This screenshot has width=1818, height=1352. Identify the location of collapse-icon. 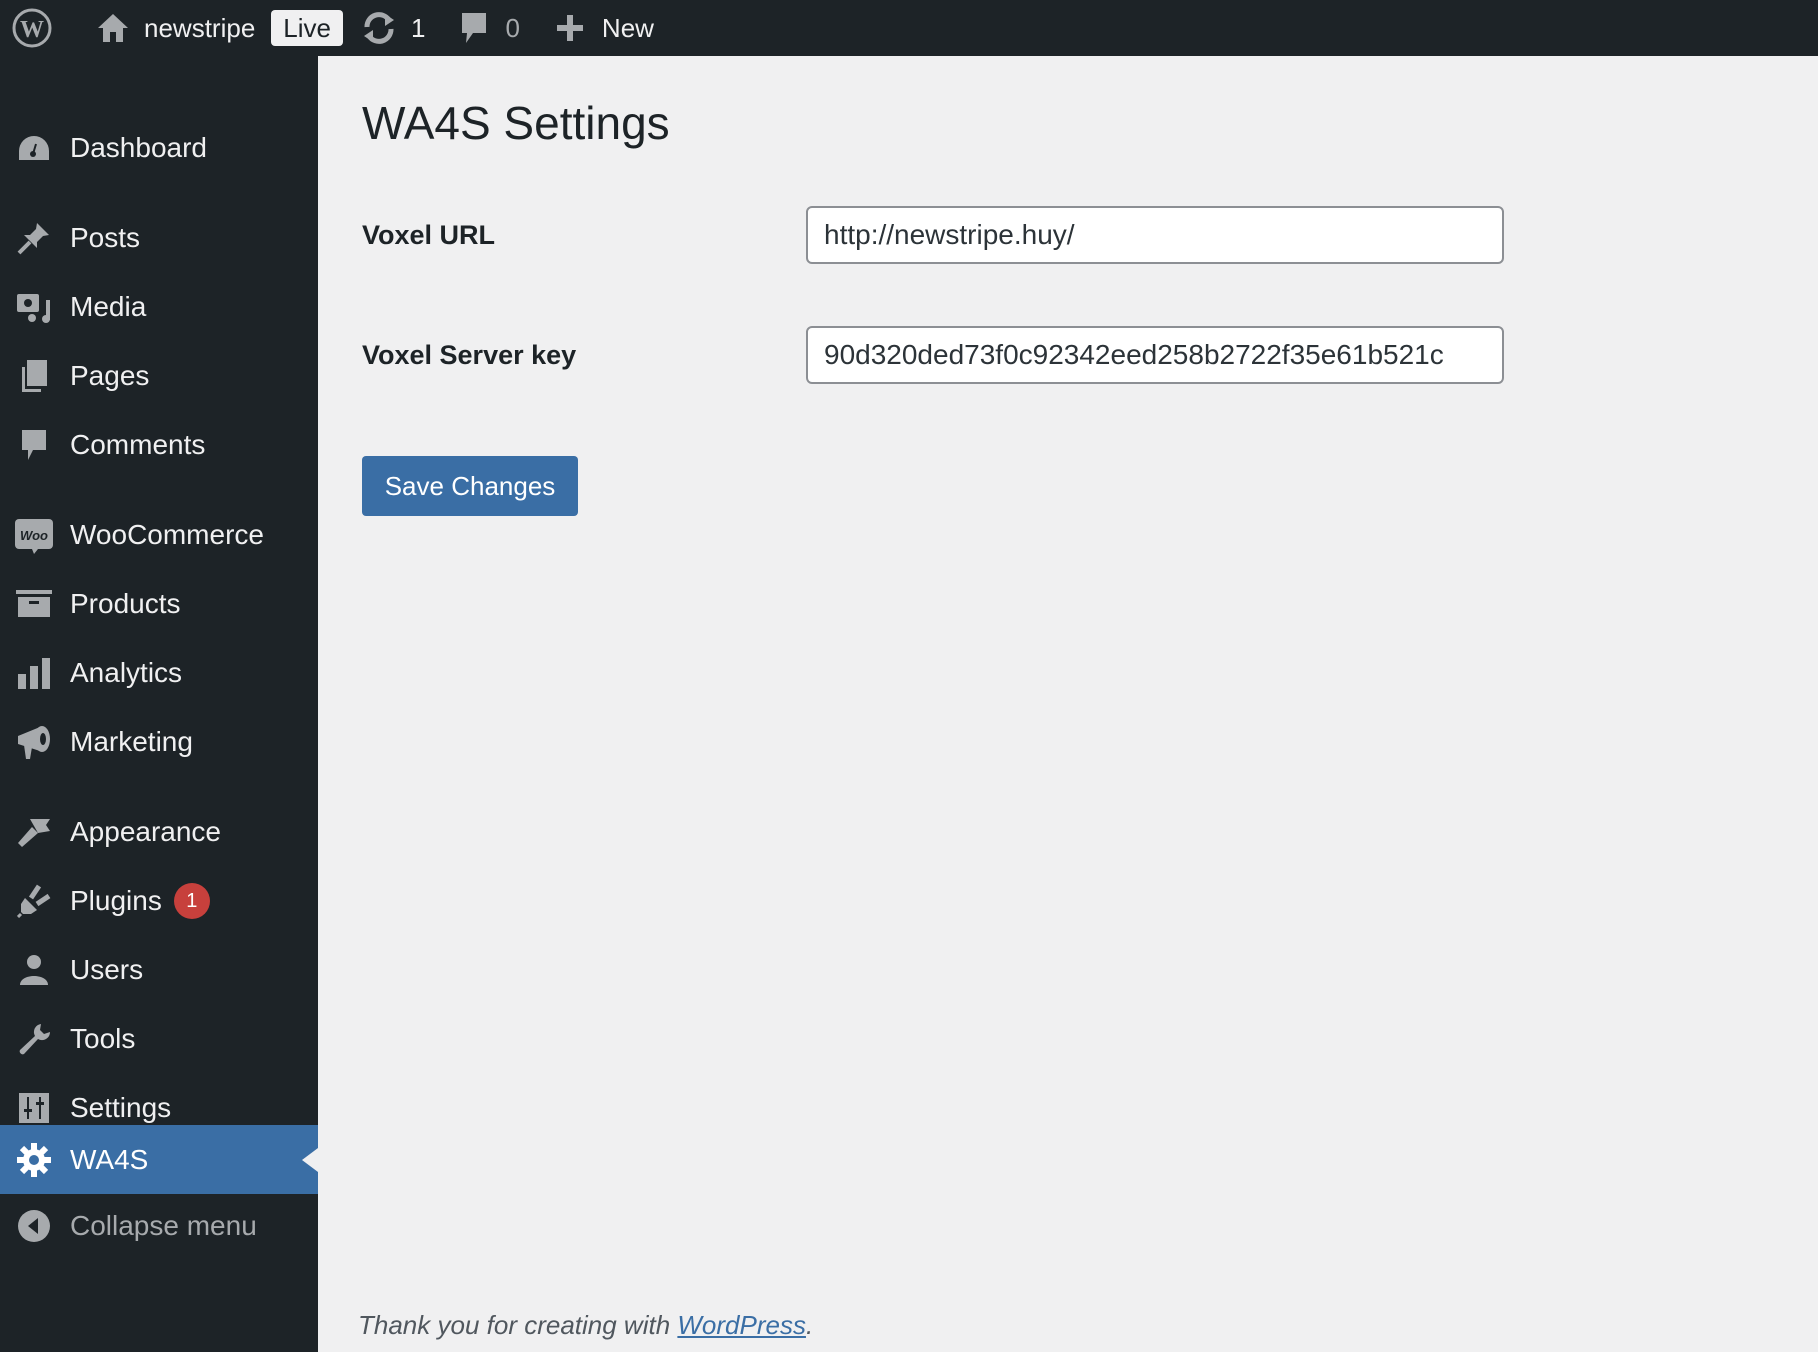
(34, 1226).